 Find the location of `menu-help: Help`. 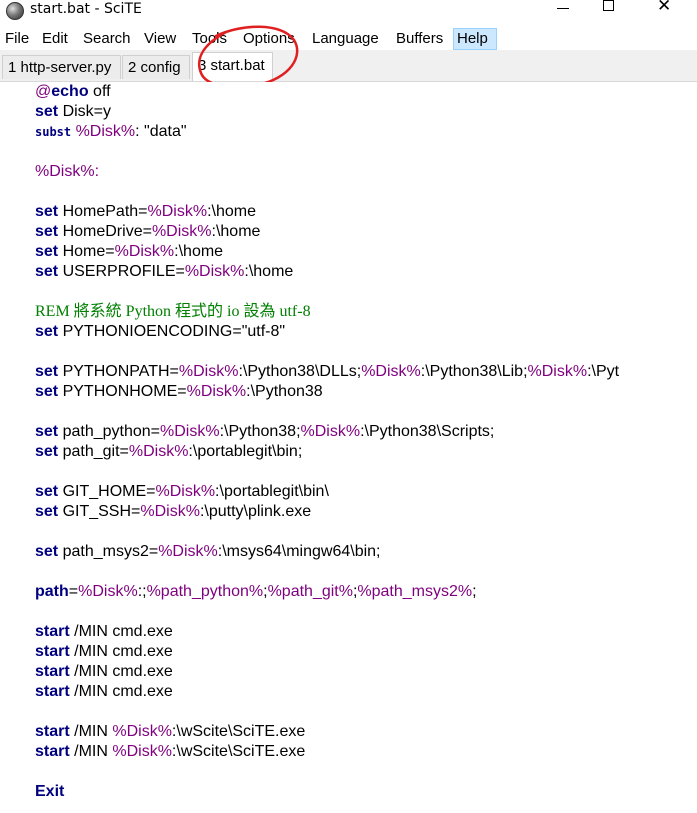

menu-help: Help is located at coordinates (475, 39).